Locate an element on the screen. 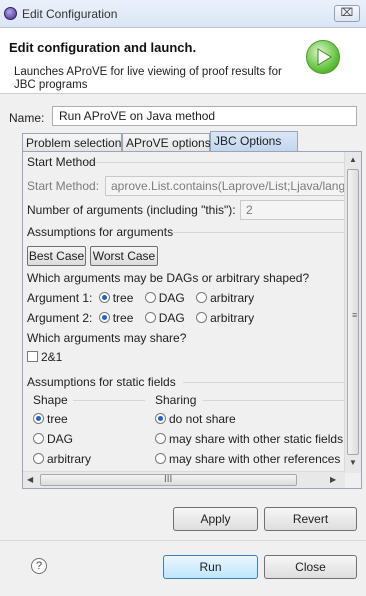  shape-option-tree: tree is located at coordinates (50, 419).